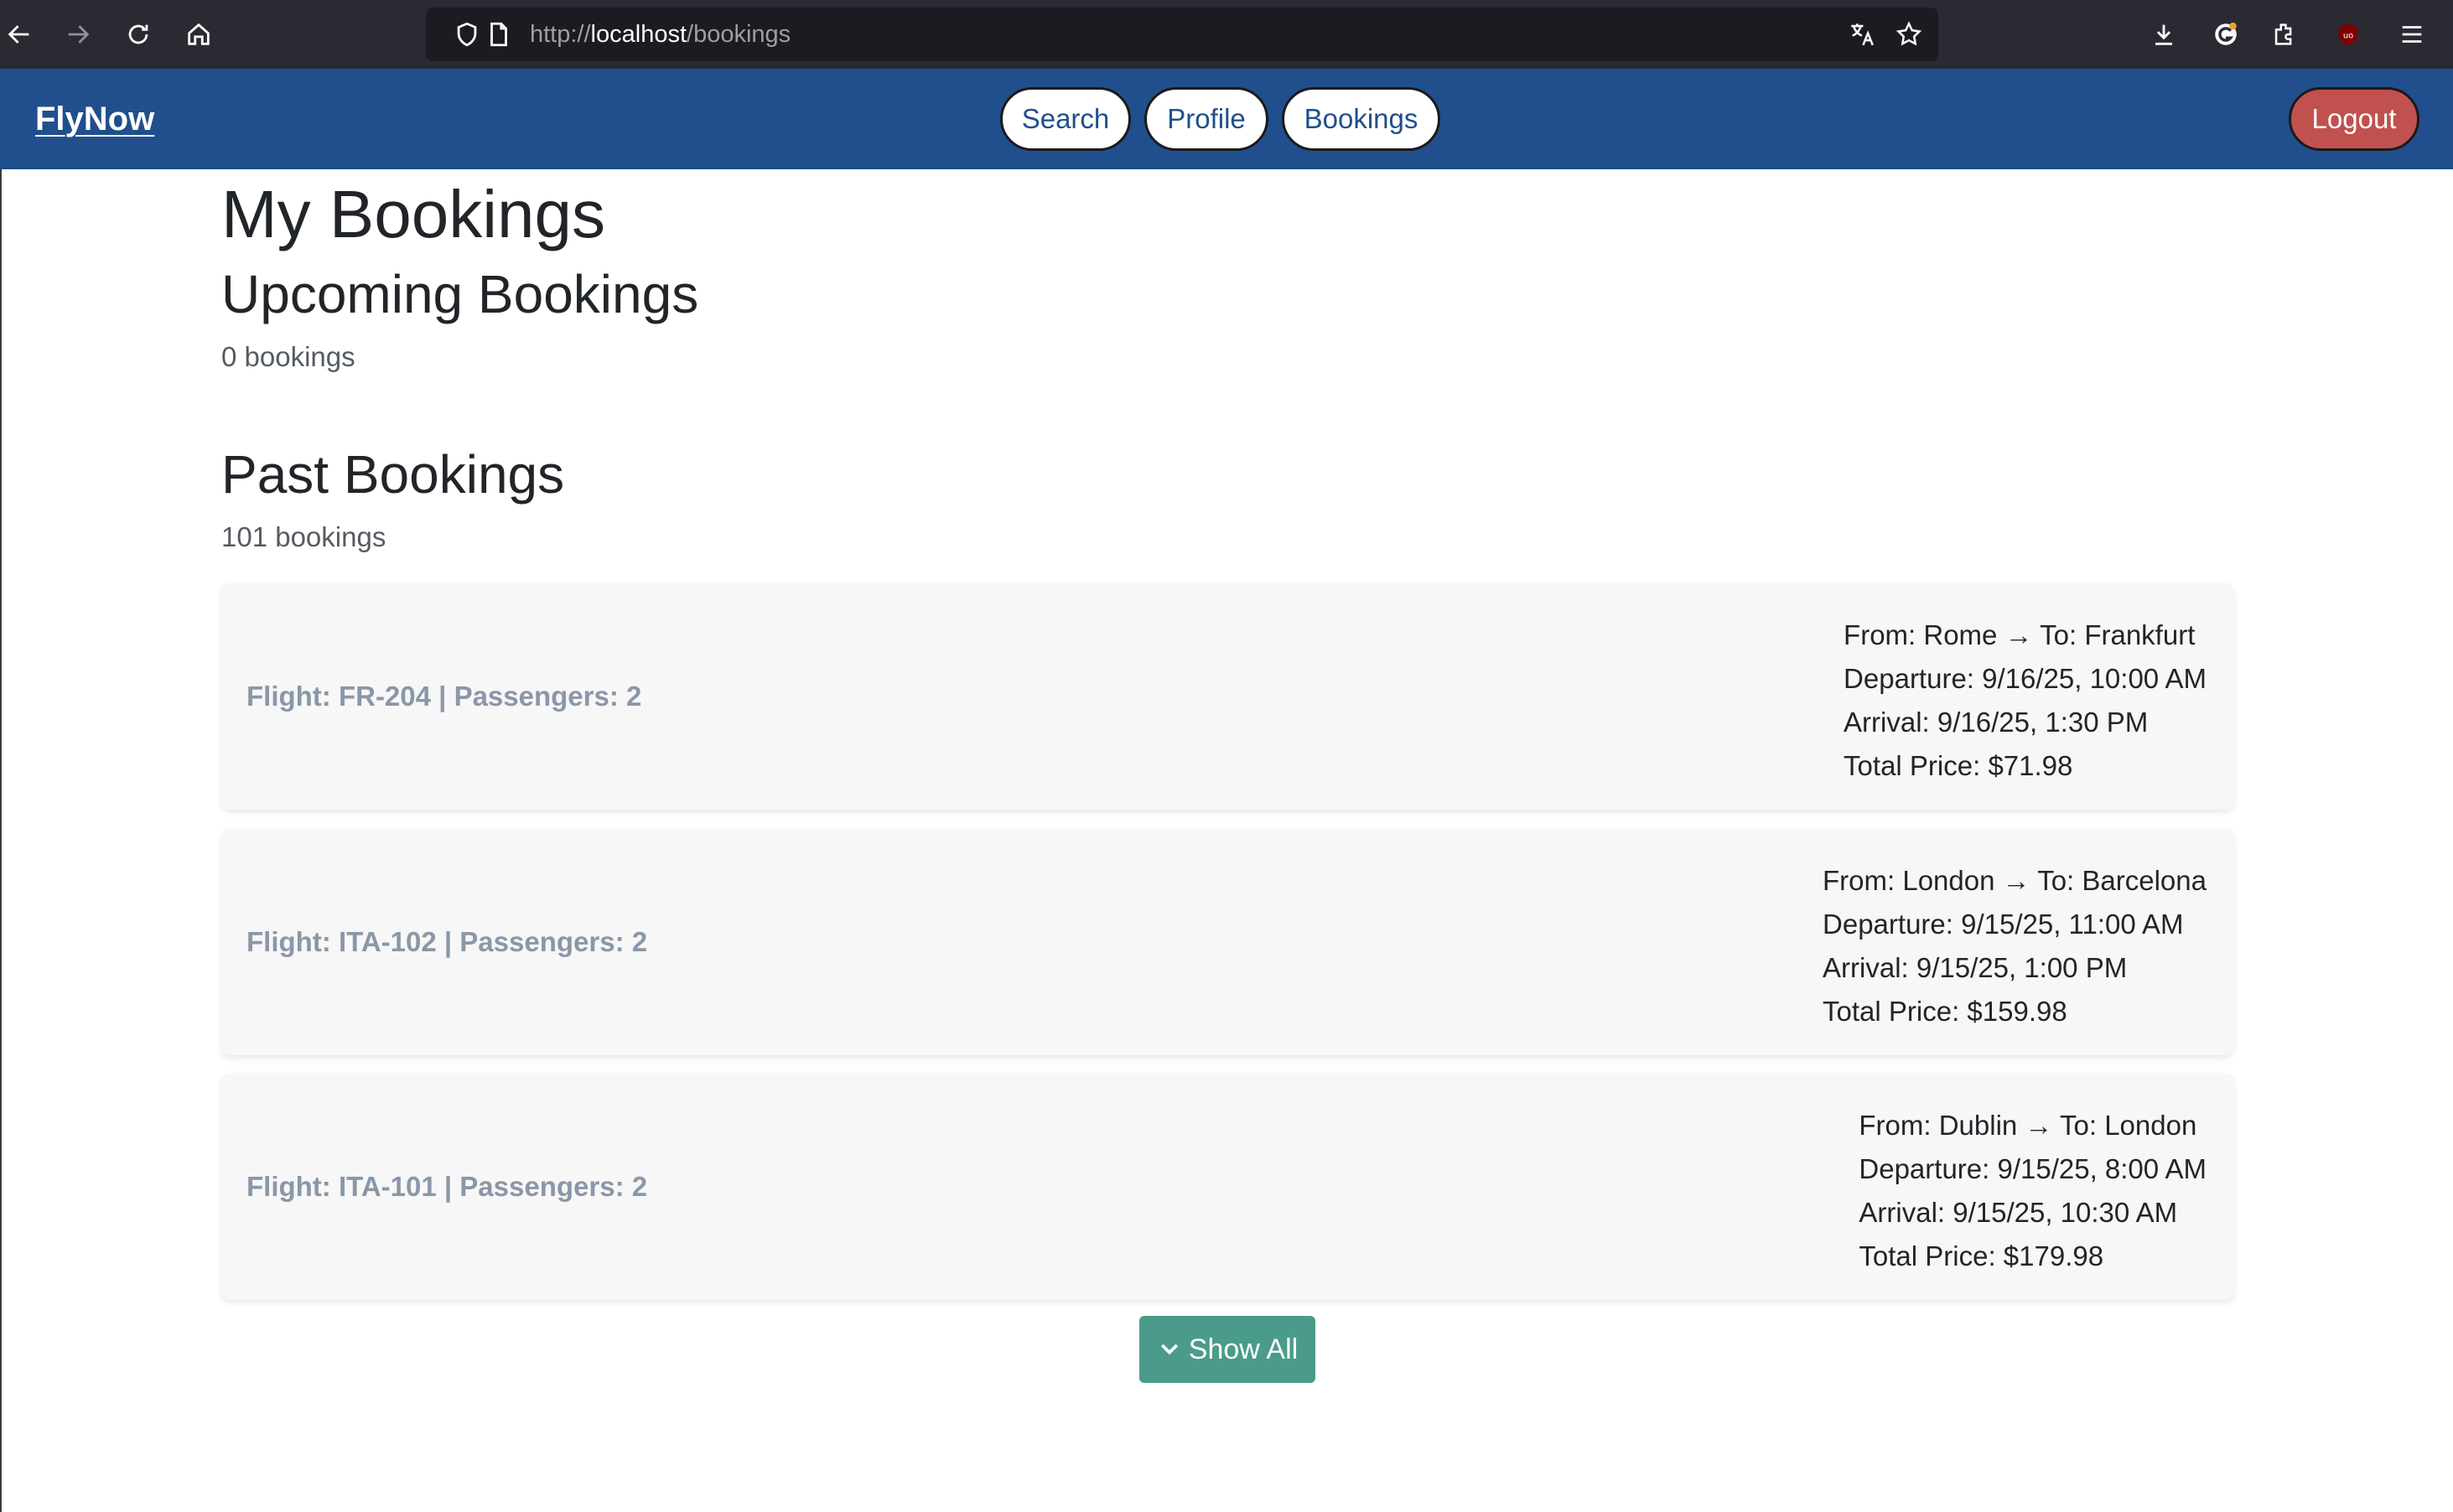 The width and height of the screenshot is (2453, 1512). Describe the element at coordinates (2033, 1168) in the screenshot. I see `booking-departure: Departure: 9/15/25, 8:00 AM` at that location.